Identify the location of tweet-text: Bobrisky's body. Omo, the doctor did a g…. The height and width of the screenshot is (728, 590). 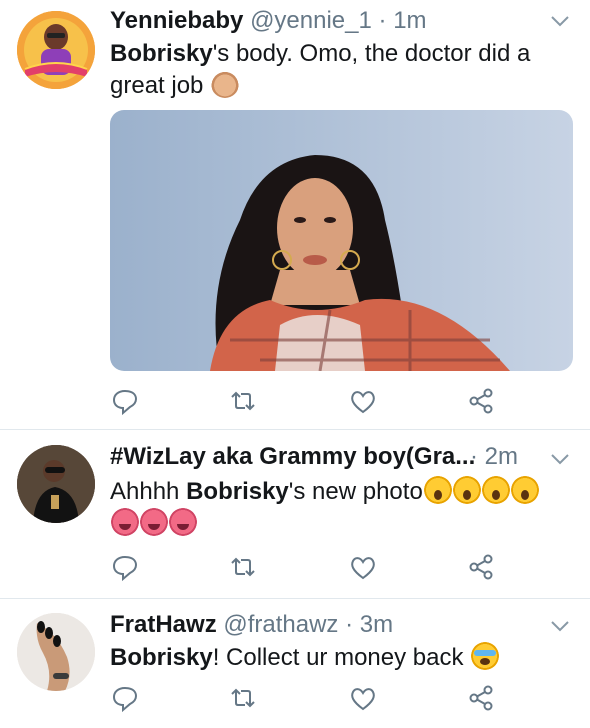
(340, 70).